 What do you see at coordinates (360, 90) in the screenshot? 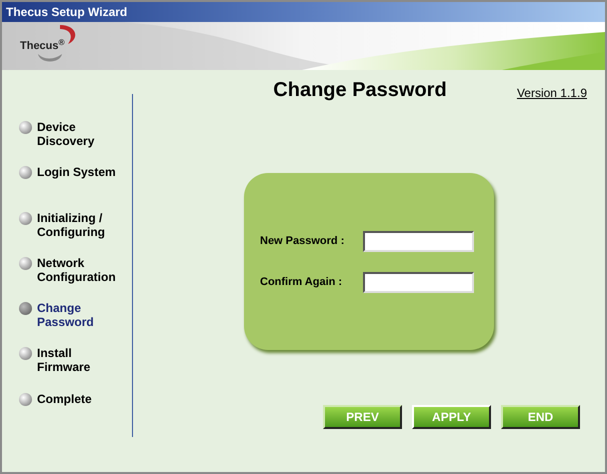
I see `page-title: Change Password` at bounding box center [360, 90].